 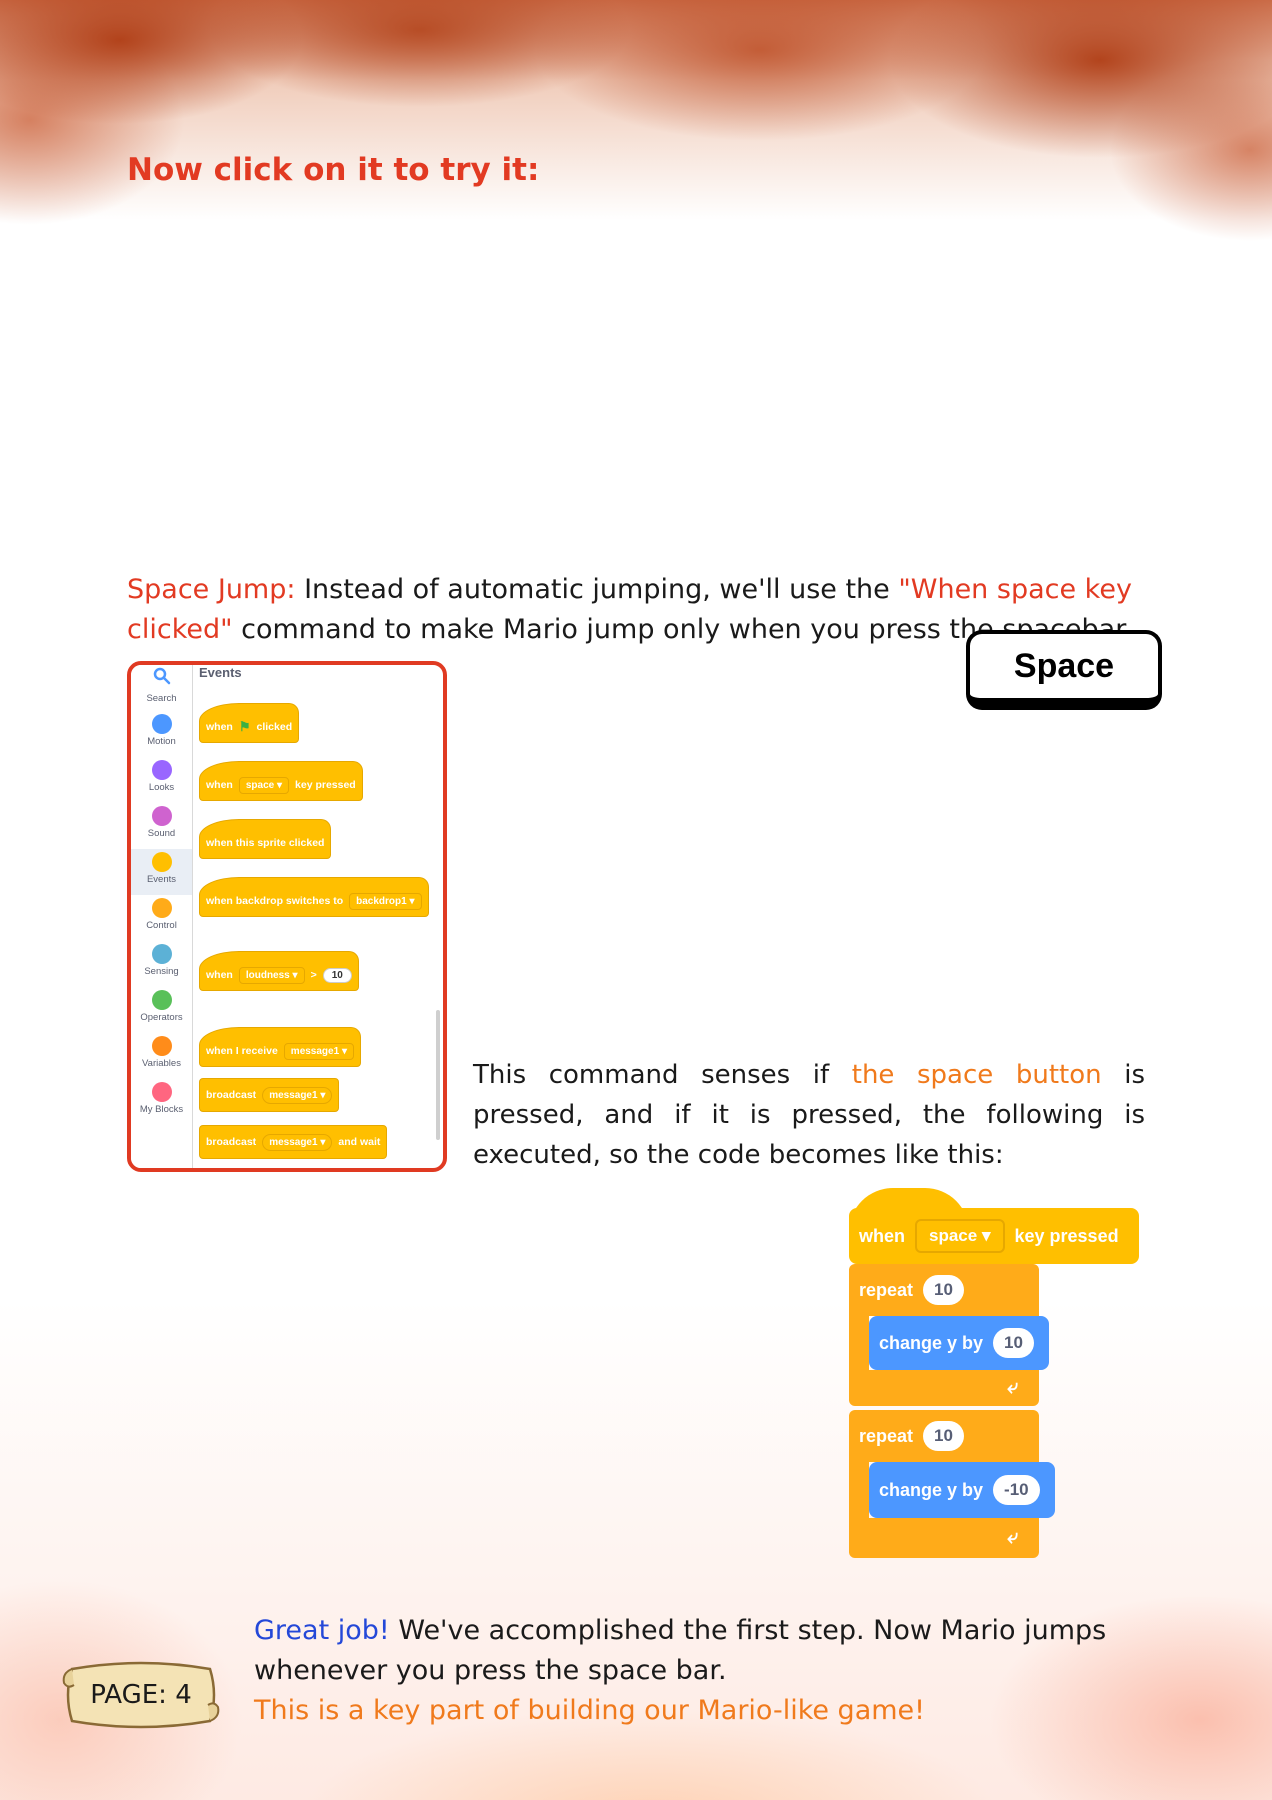 I want to click on broadcast-and-wait-block: broadcast message1 and wait, so click(x=293, y=1142).